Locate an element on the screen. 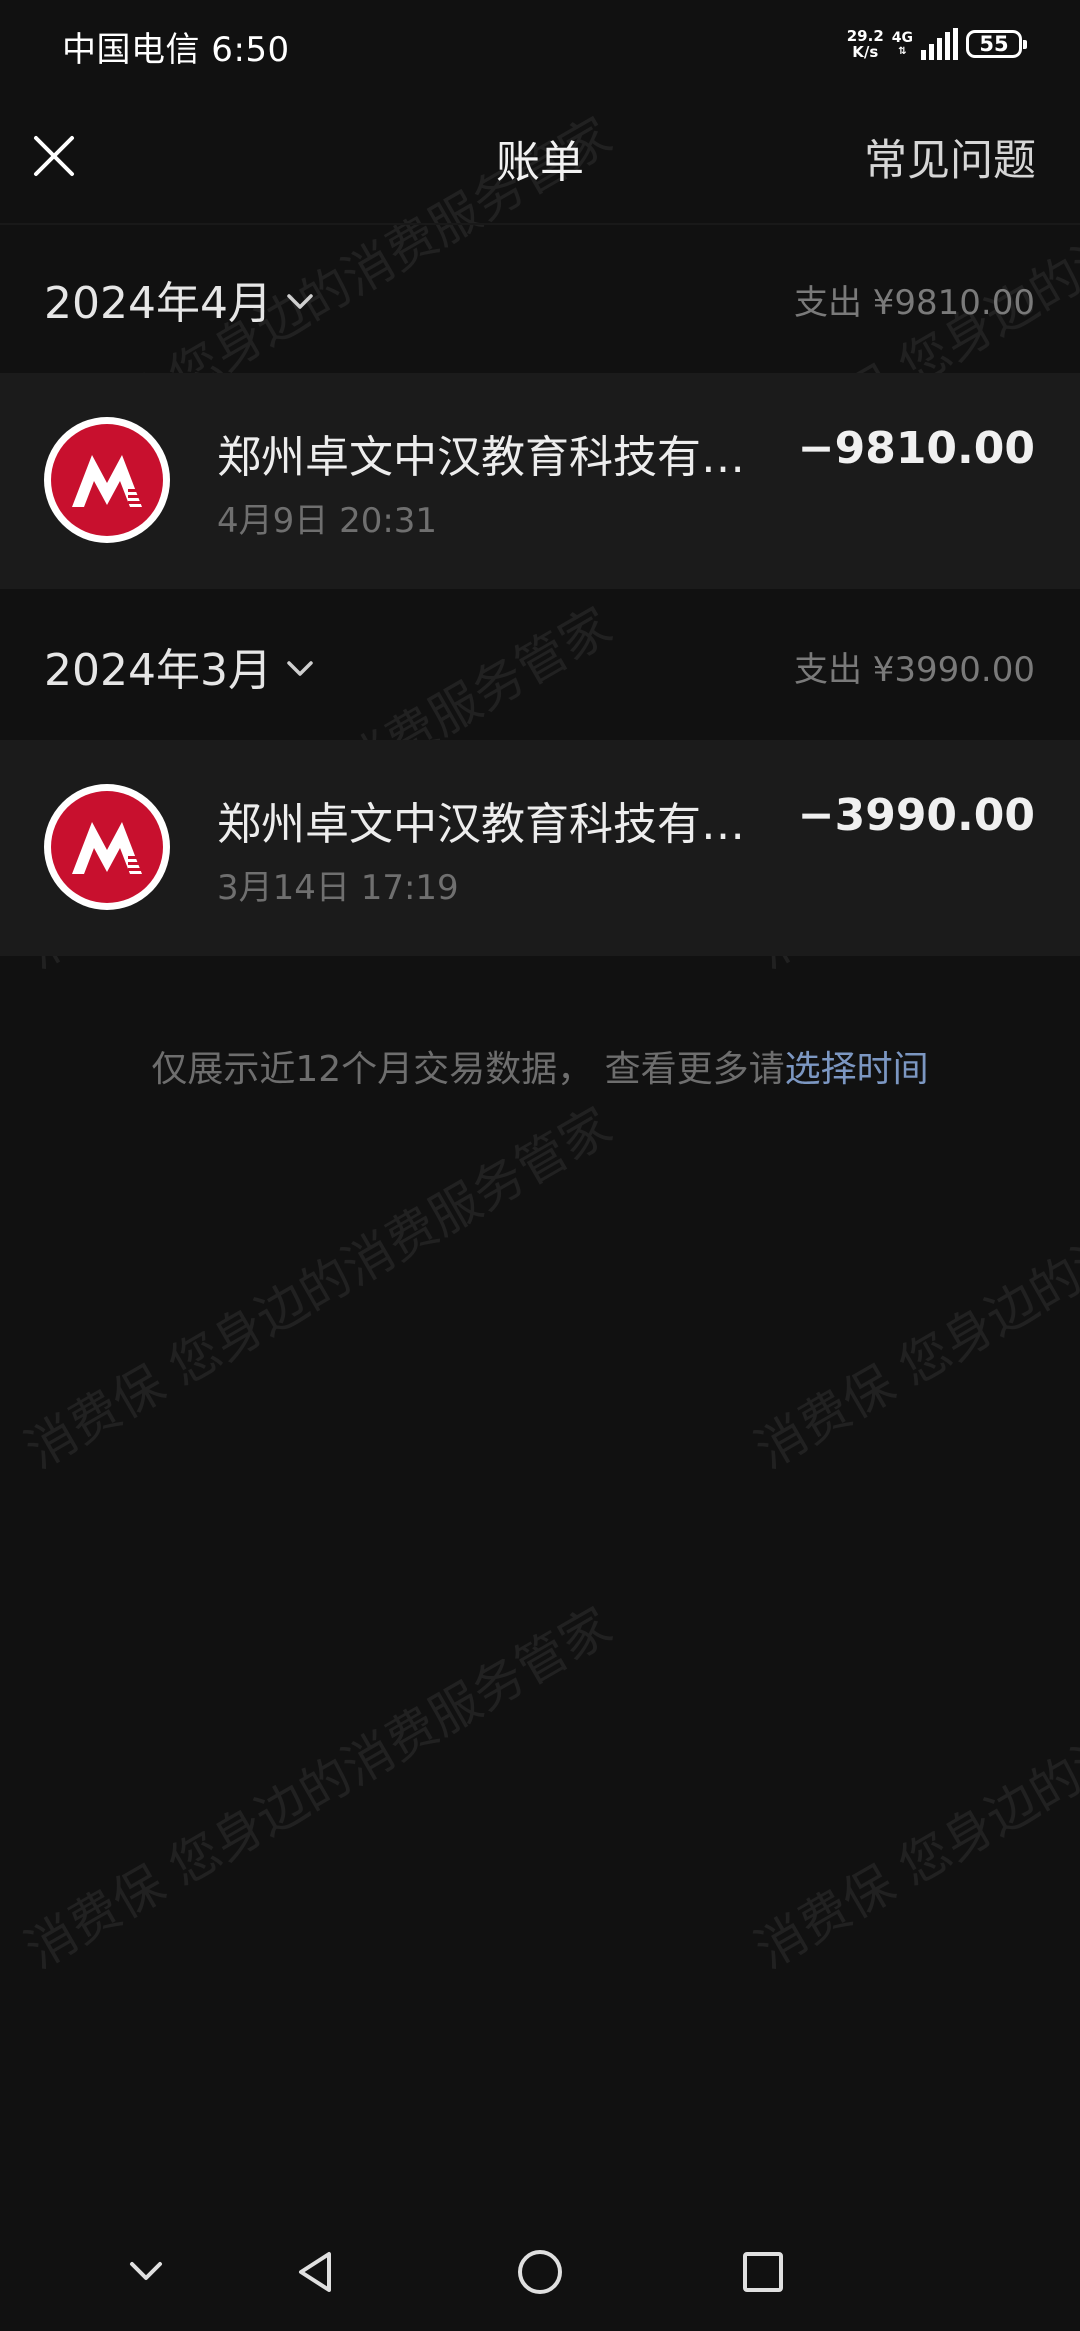 The width and height of the screenshot is (1080, 2331). header: 账单 常见问题 is located at coordinates (540, 157).